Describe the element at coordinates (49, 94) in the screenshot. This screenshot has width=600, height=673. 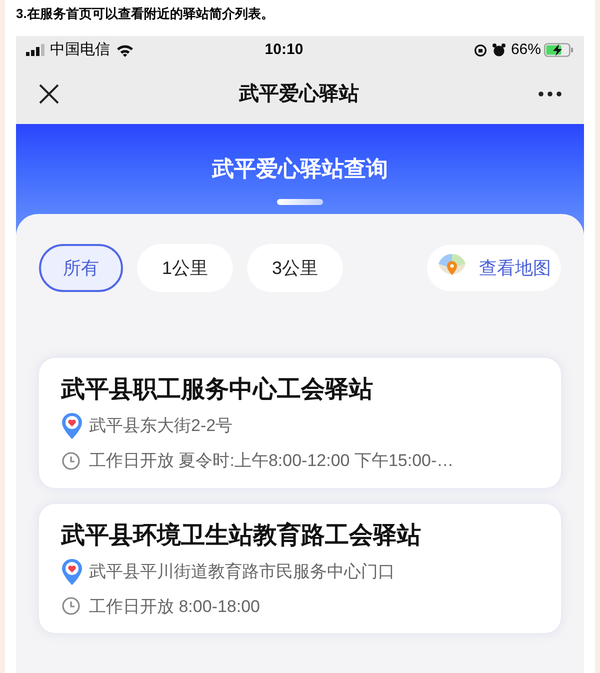
I see `close-icon` at that location.